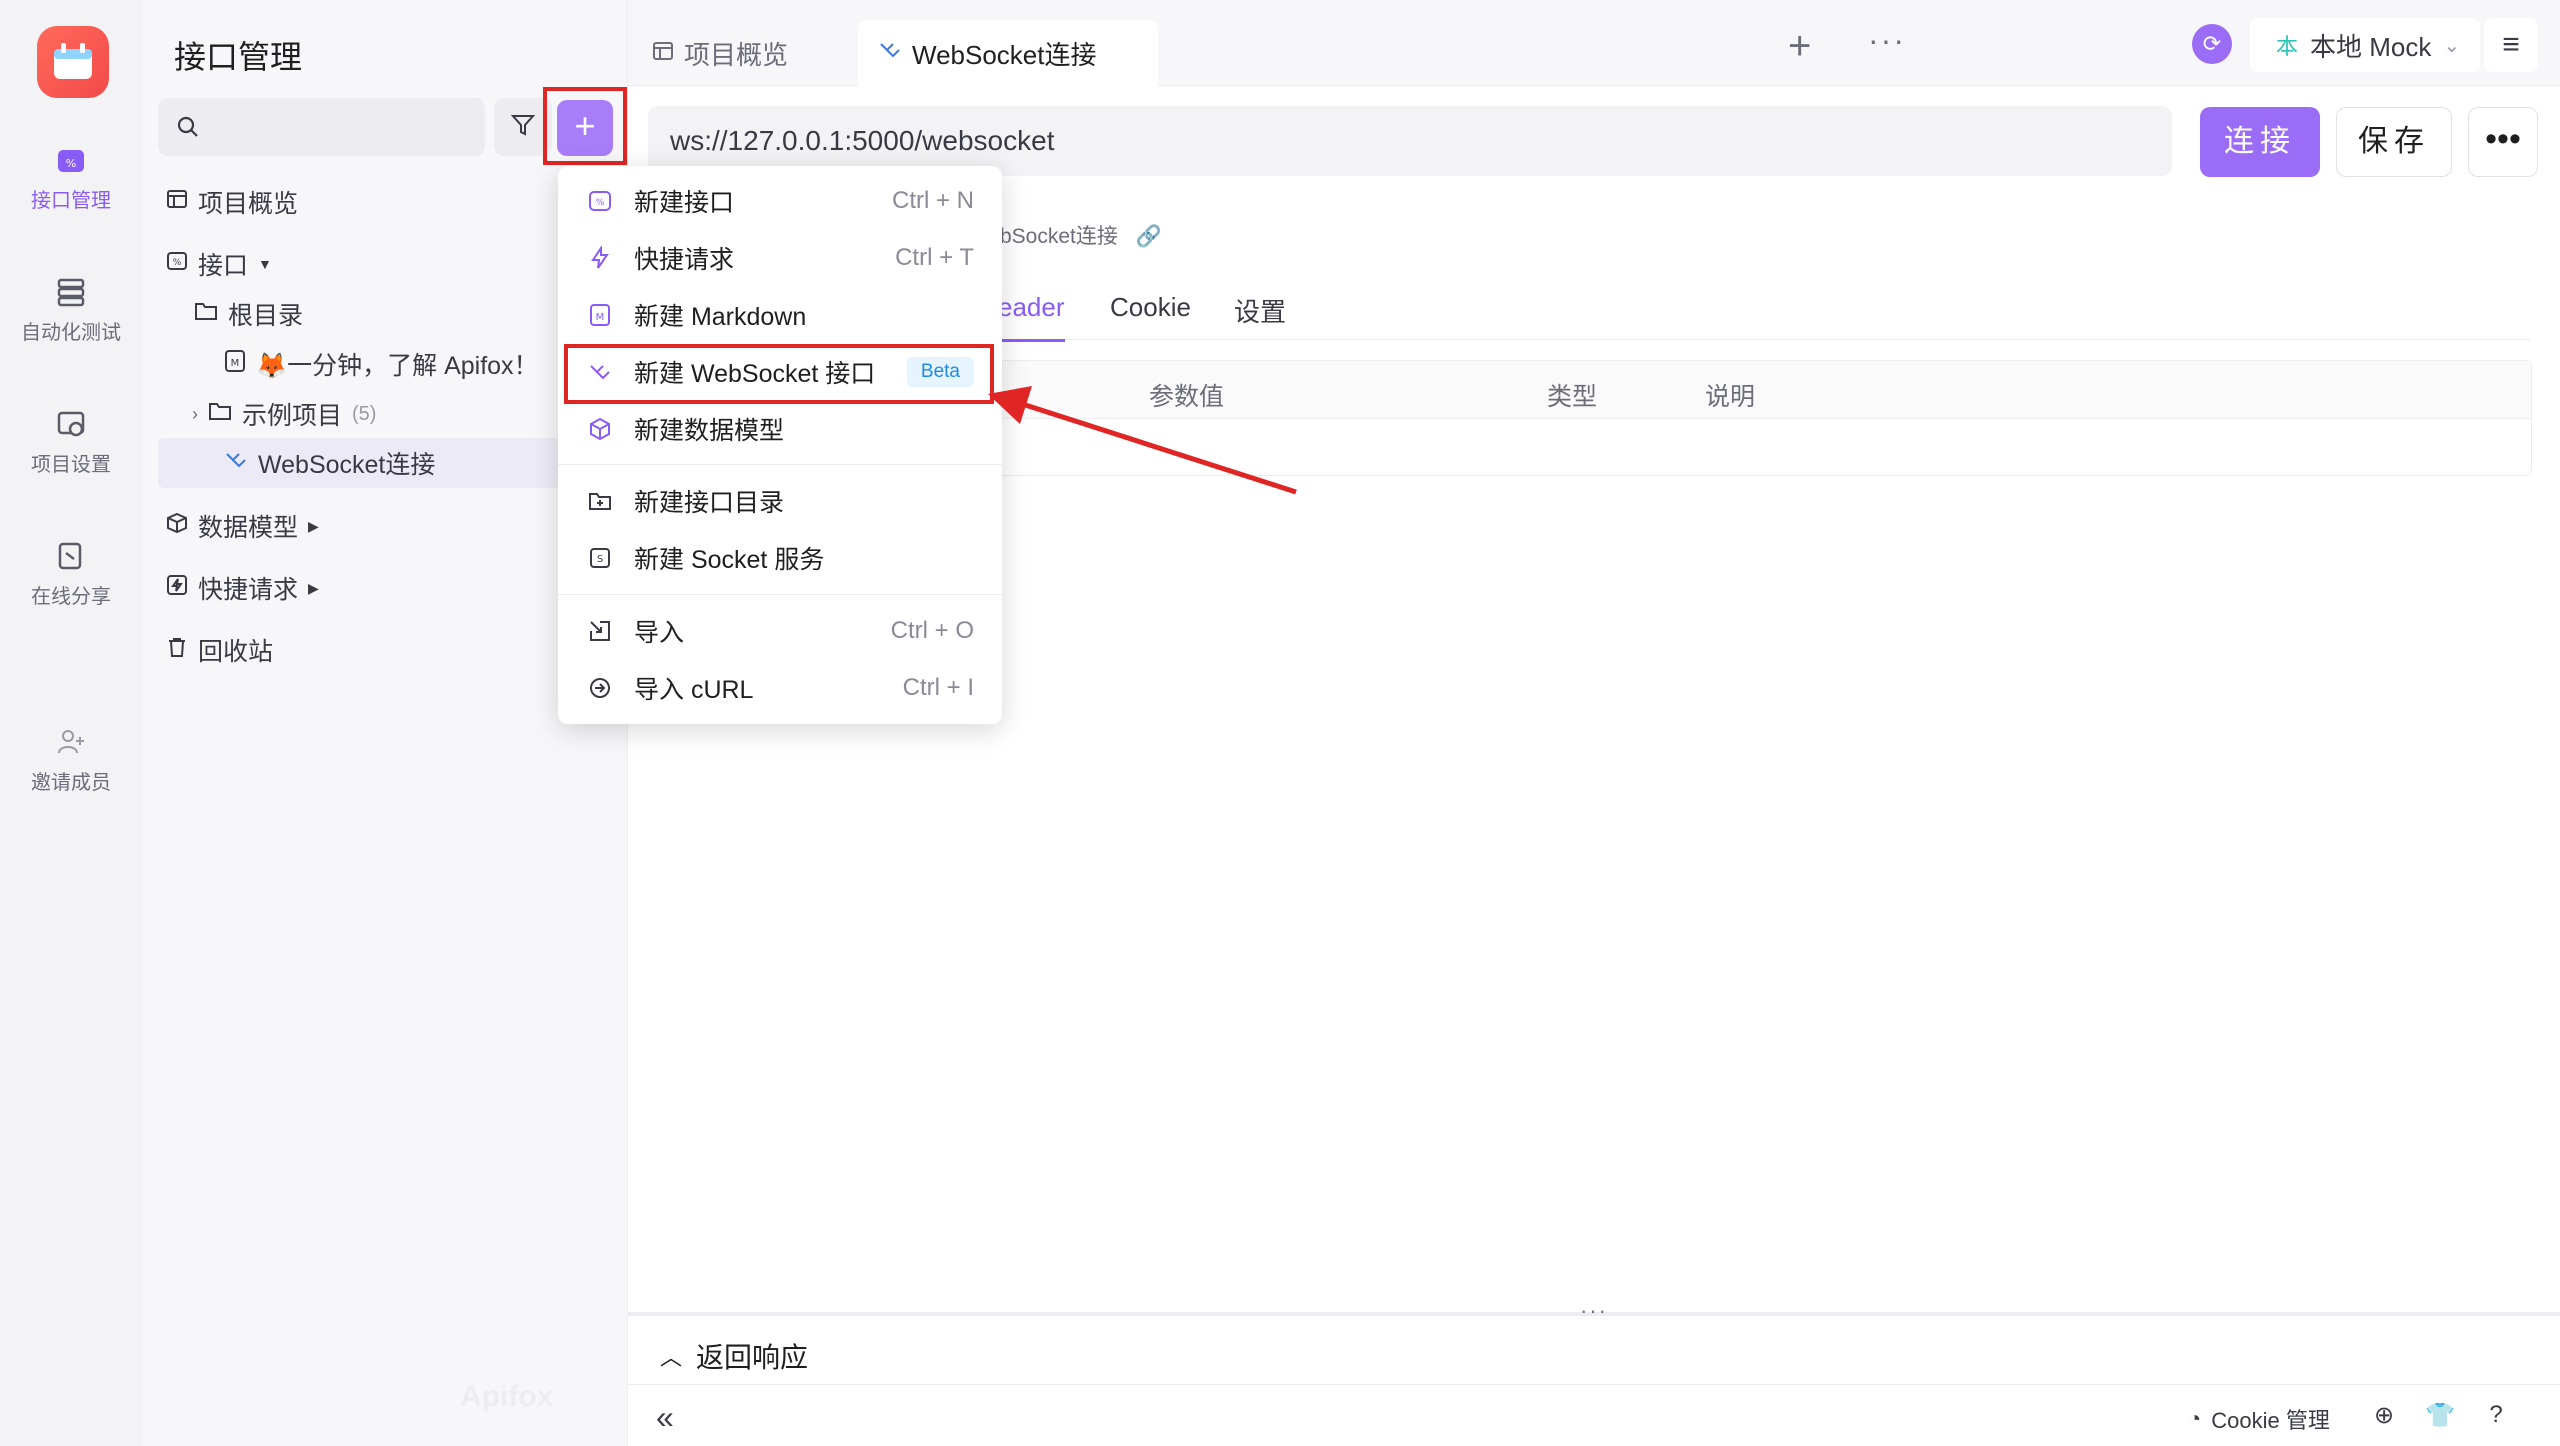 The width and height of the screenshot is (2560, 1446). What do you see at coordinates (780, 429) in the screenshot?
I see `menu-item-new-model: 新建数据模型` at bounding box center [780, 429].